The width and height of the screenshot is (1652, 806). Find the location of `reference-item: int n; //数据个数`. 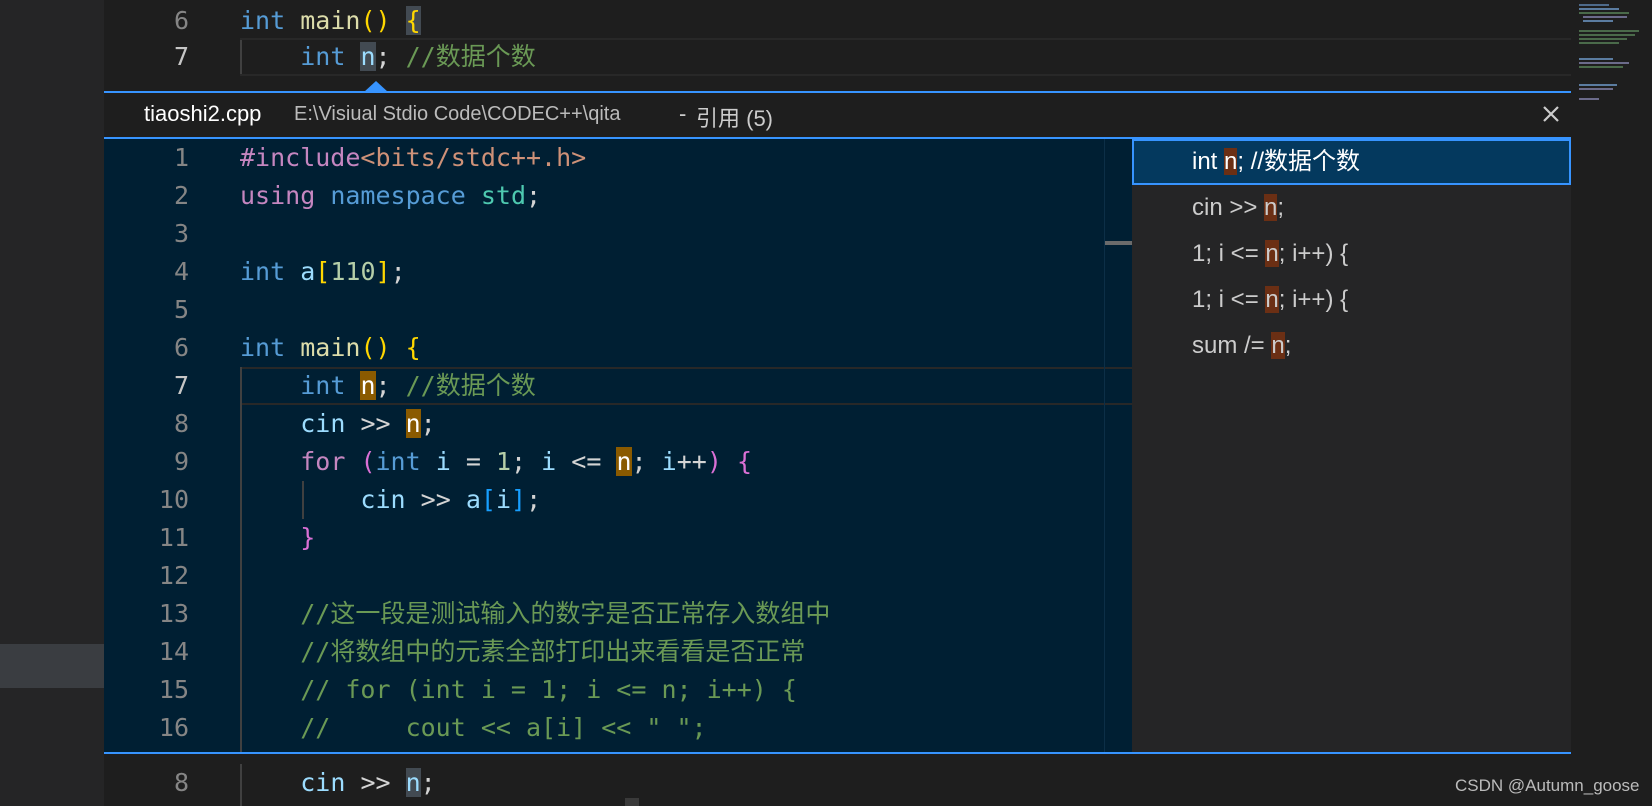

reference-item: int n; //数据个数 is located at coordinates (1351, 162).